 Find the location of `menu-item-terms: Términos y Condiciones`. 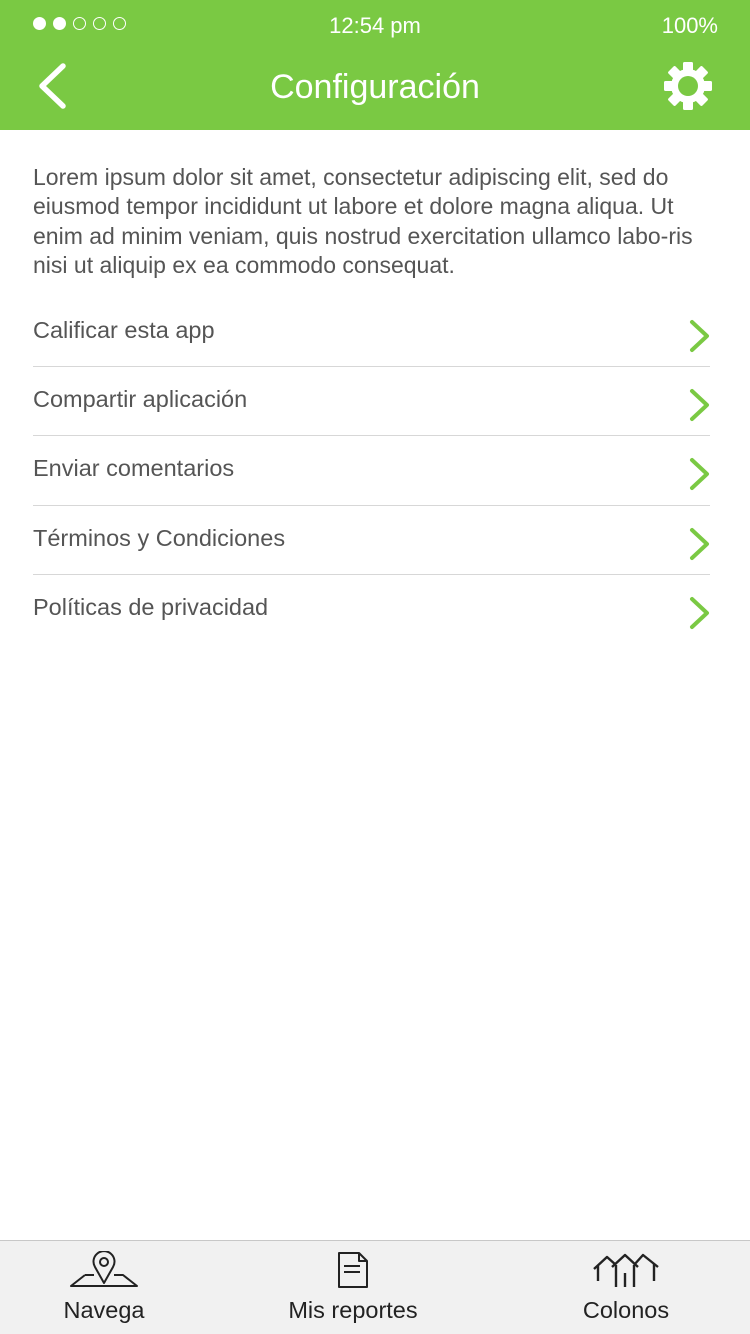

menu-item-terms: Términos y Condiciones is located at coordinates (371, 540).